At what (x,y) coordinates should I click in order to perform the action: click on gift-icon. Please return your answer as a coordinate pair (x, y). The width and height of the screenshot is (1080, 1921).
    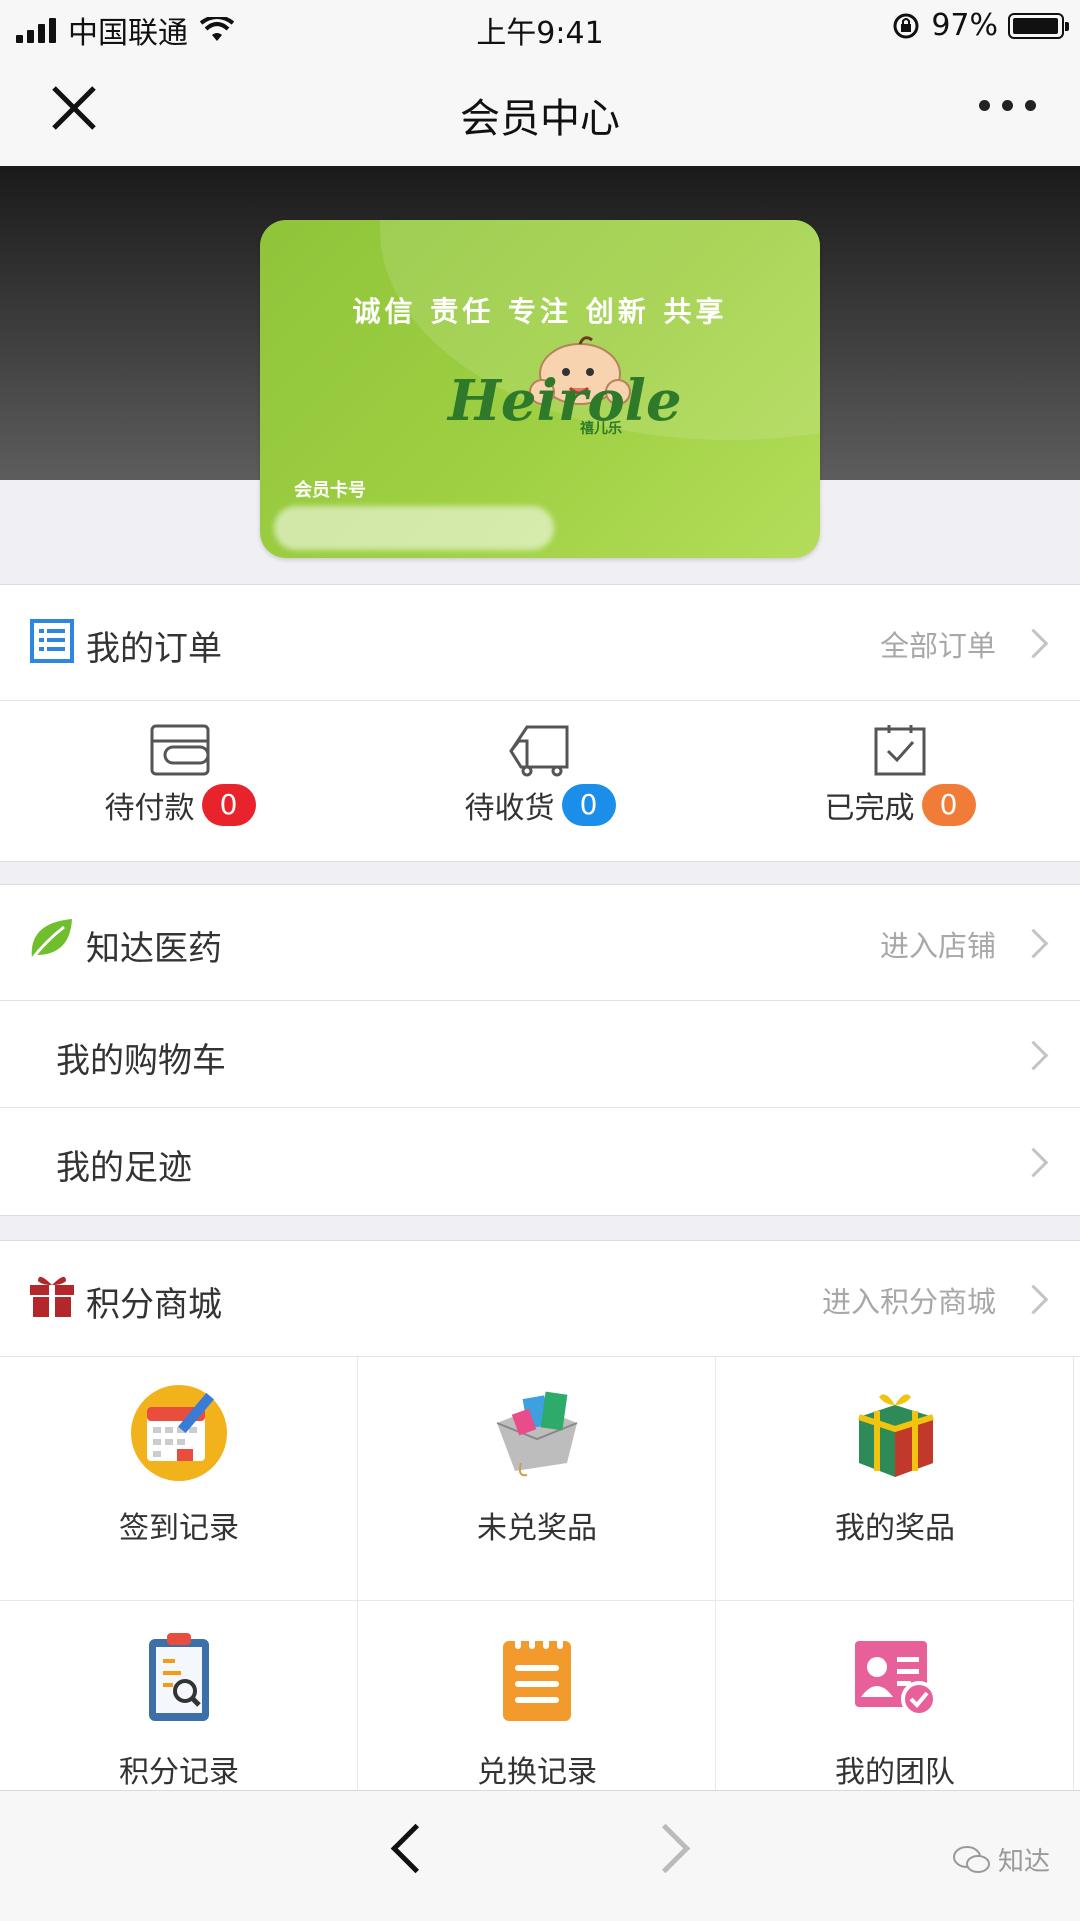
    Looking at the image, I should click on (52, 1296).